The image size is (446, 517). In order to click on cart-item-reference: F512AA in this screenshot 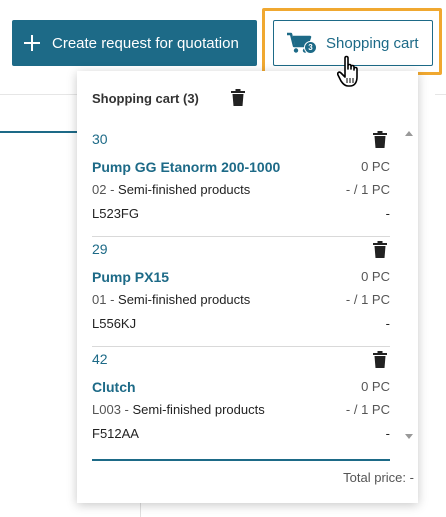, I will do `click(115, 433)`.